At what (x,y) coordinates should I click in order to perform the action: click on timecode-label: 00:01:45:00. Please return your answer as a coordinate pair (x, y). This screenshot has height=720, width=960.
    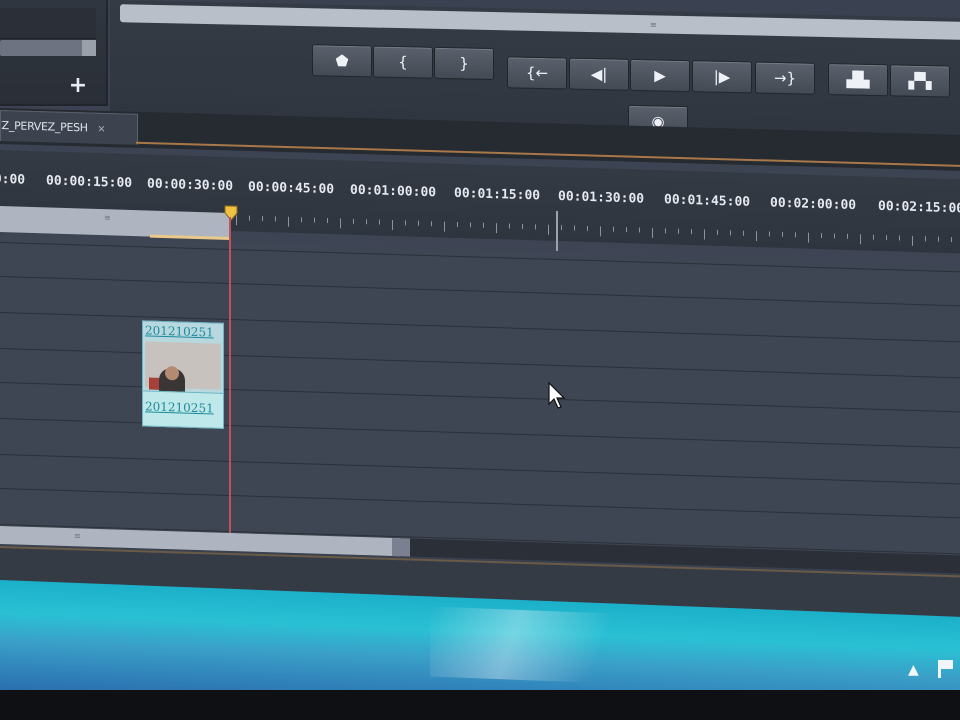
    Looking at the image, I should click on (707, 201).